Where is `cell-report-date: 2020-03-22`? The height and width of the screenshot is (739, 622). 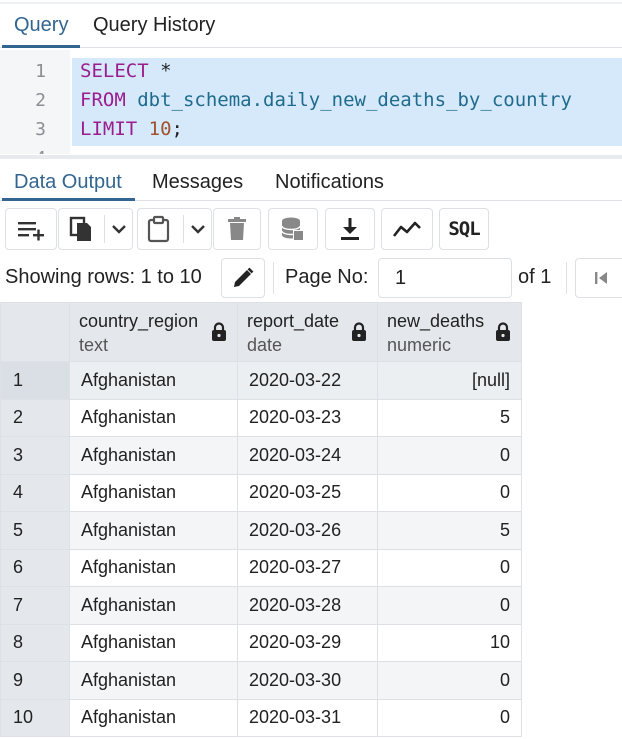
cell-report-date: 2020-03-22 is located at coordinates (307, 380).